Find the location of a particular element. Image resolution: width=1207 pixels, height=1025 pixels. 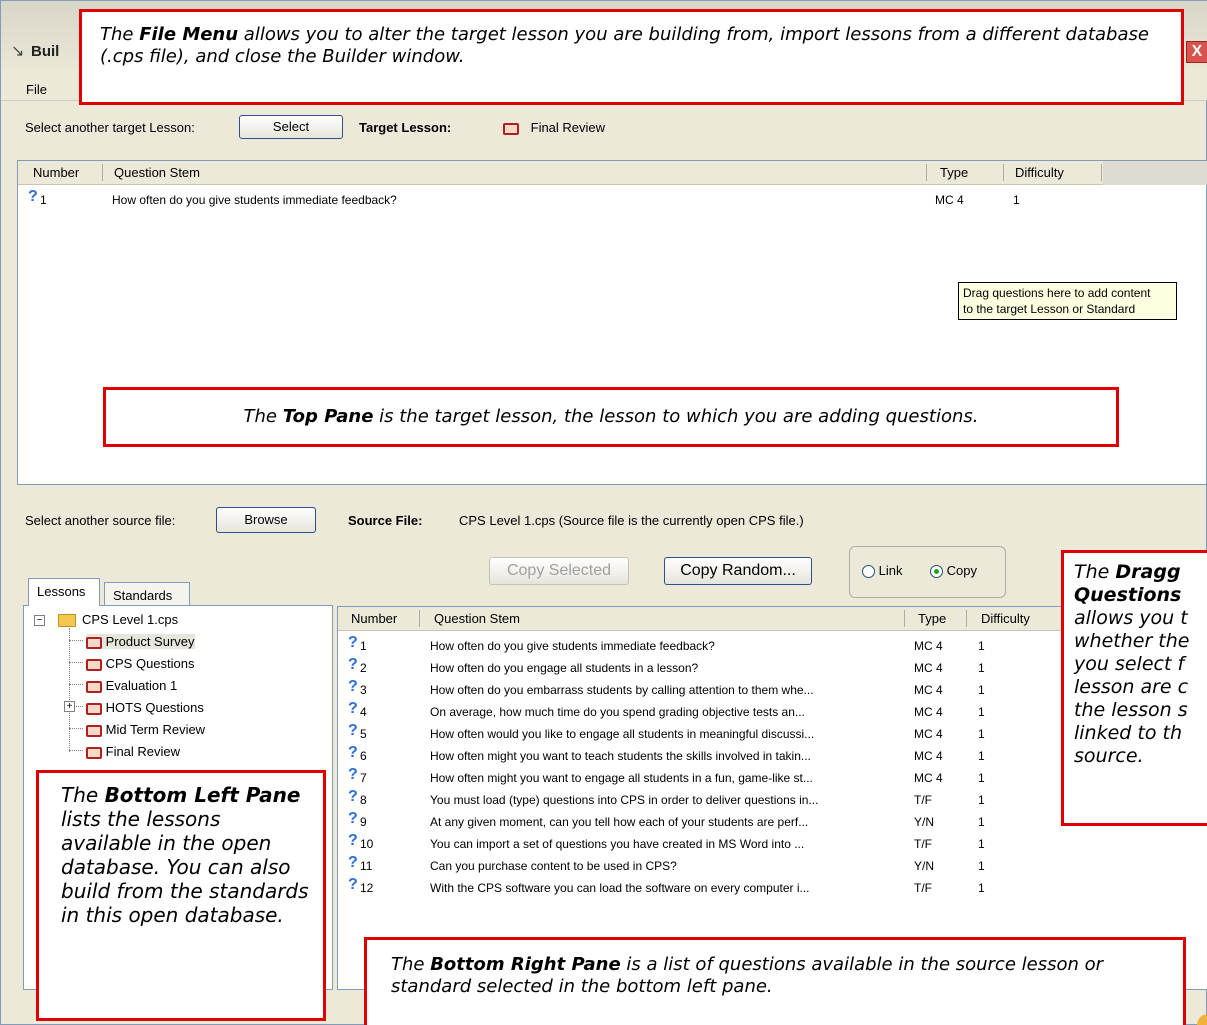

tree-item-evaluation-1: Evaluation 1 is located at coordinates (131, 685).